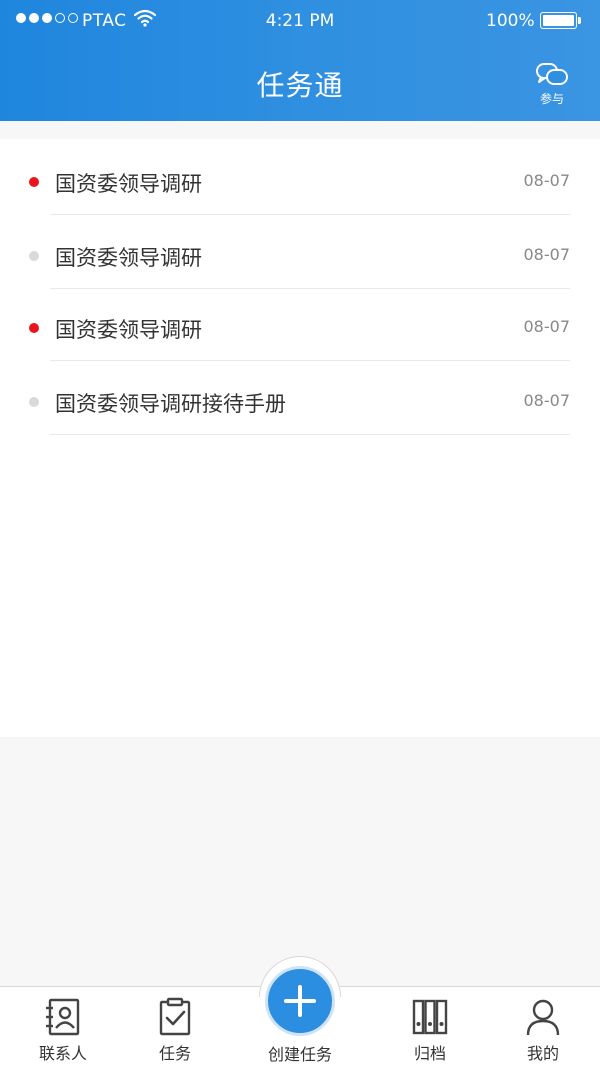 This screenshot has width=600, height=1067. I want to click on chat-bubbles-icon, so click(552, 74).